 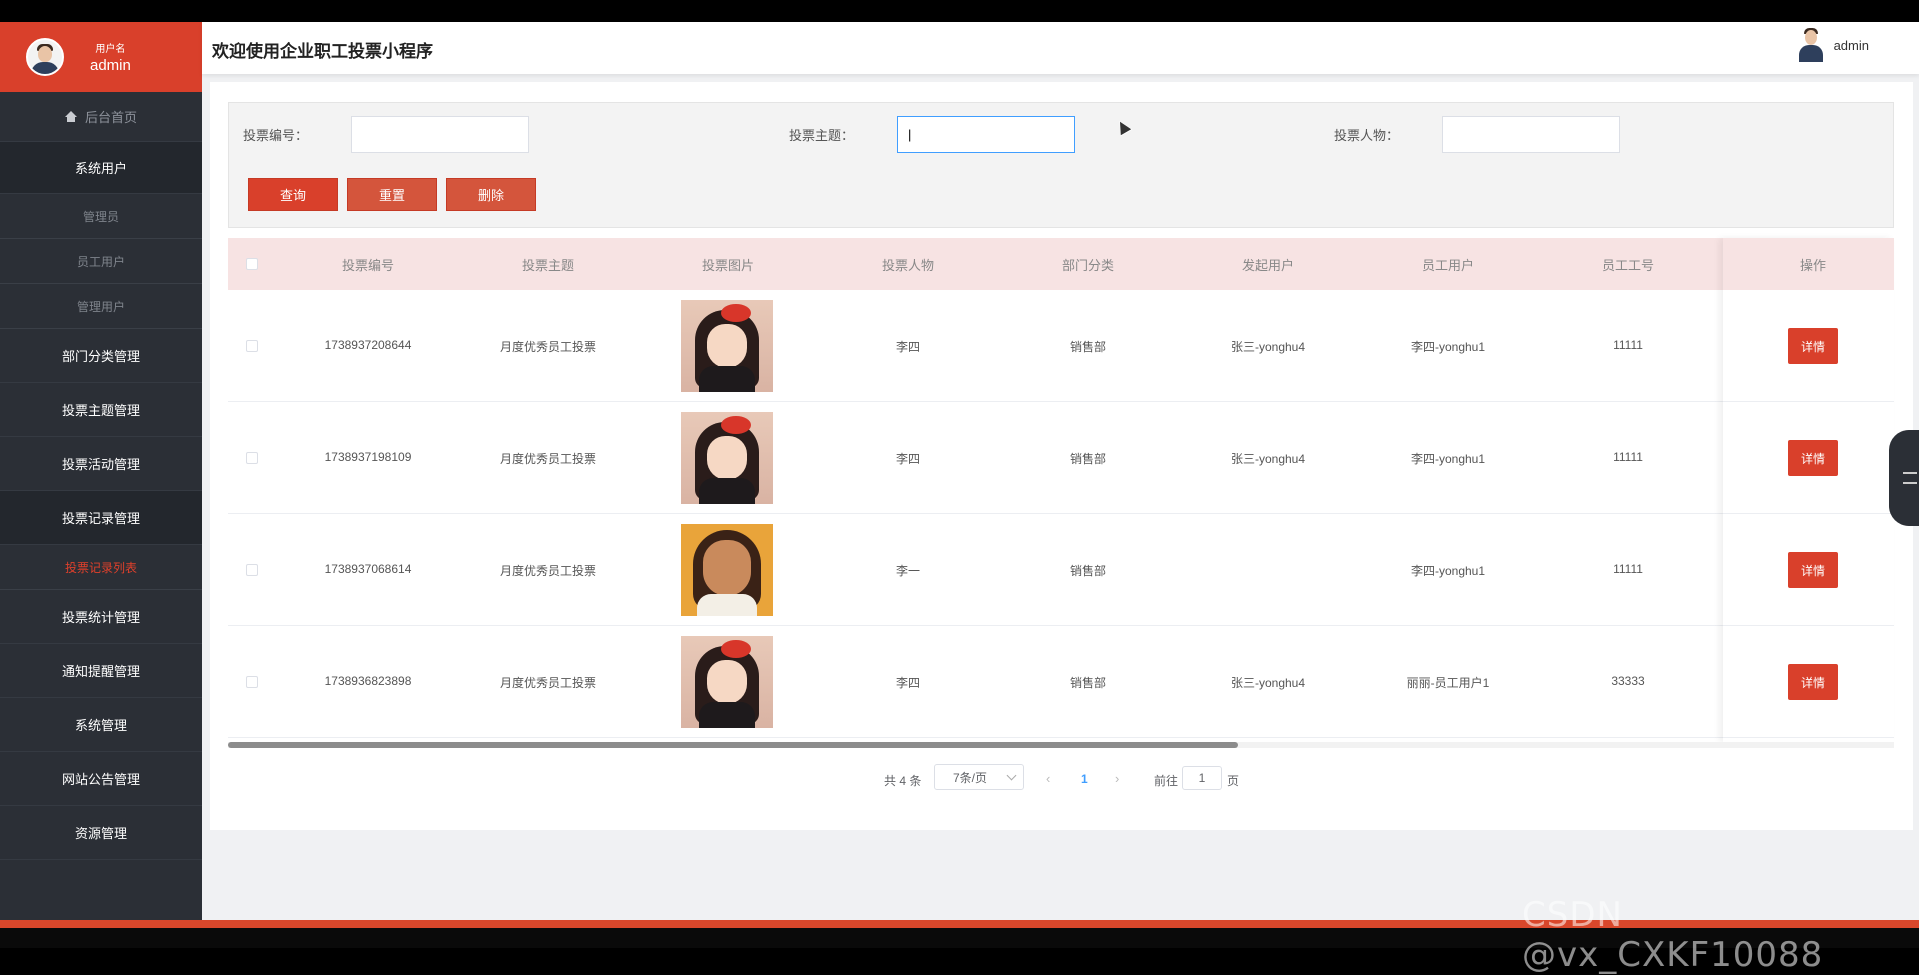 What do you see at coordinates (101, 779) in the screenshot?
I see `sidebar-item-notice: 网站公告管理` at bounding box center [101, 779].